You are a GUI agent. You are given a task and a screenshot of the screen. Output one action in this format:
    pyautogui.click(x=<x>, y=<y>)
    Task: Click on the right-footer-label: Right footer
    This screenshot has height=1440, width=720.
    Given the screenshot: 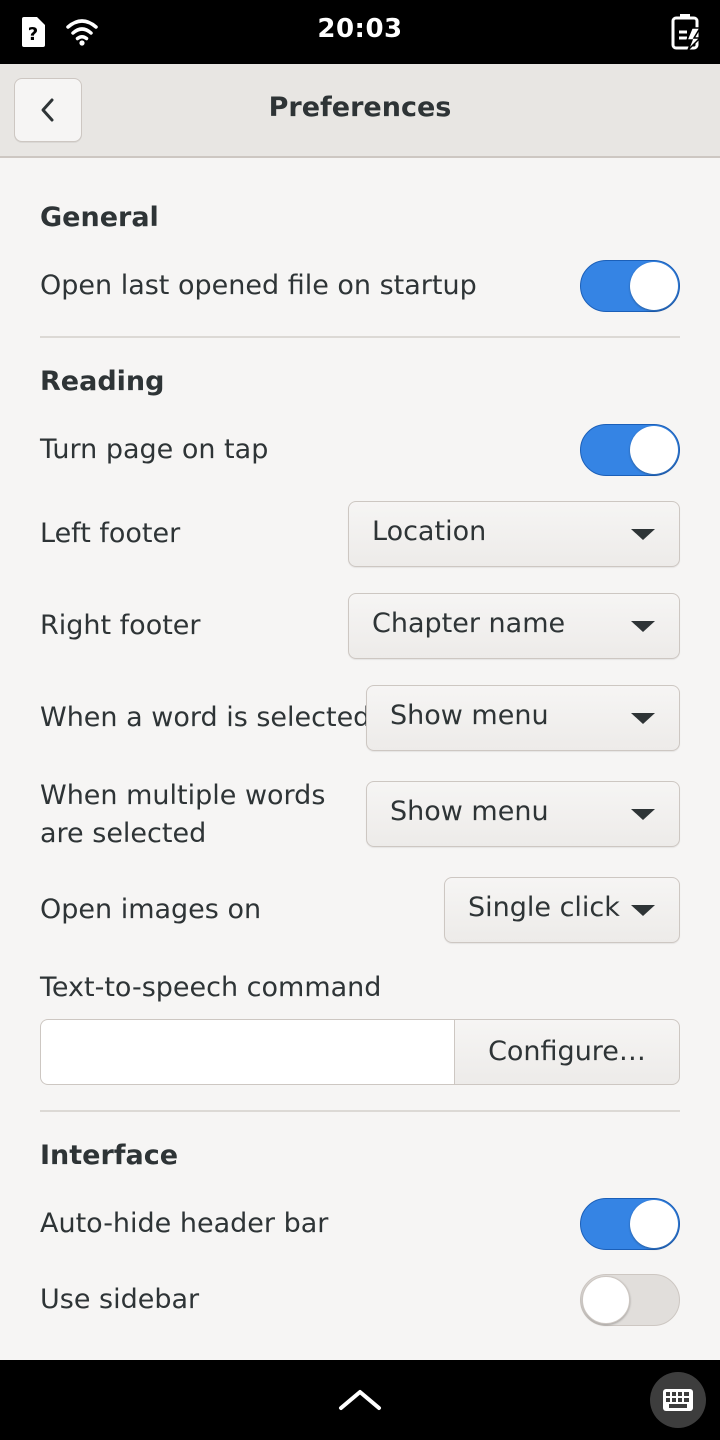 What is the action you would take?
    pyautogui.click(x=120, y=625)
    